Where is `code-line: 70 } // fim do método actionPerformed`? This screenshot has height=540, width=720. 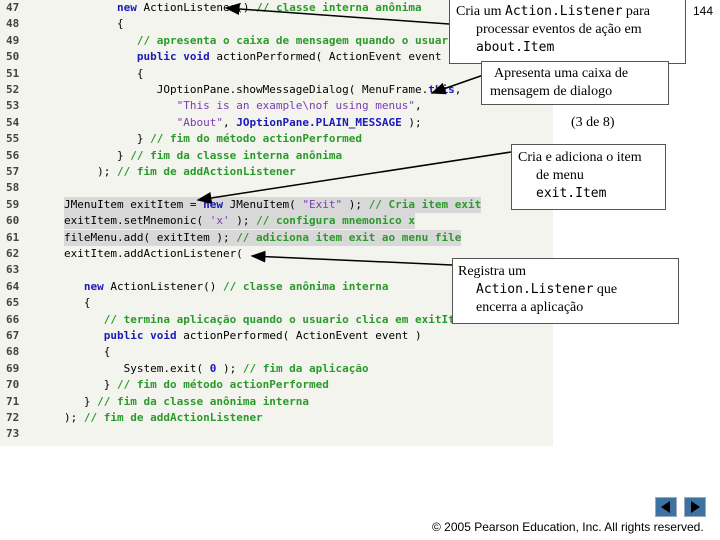 code-line: 70 } // fim do método actionPerformed is located at coordinates (276, 385).